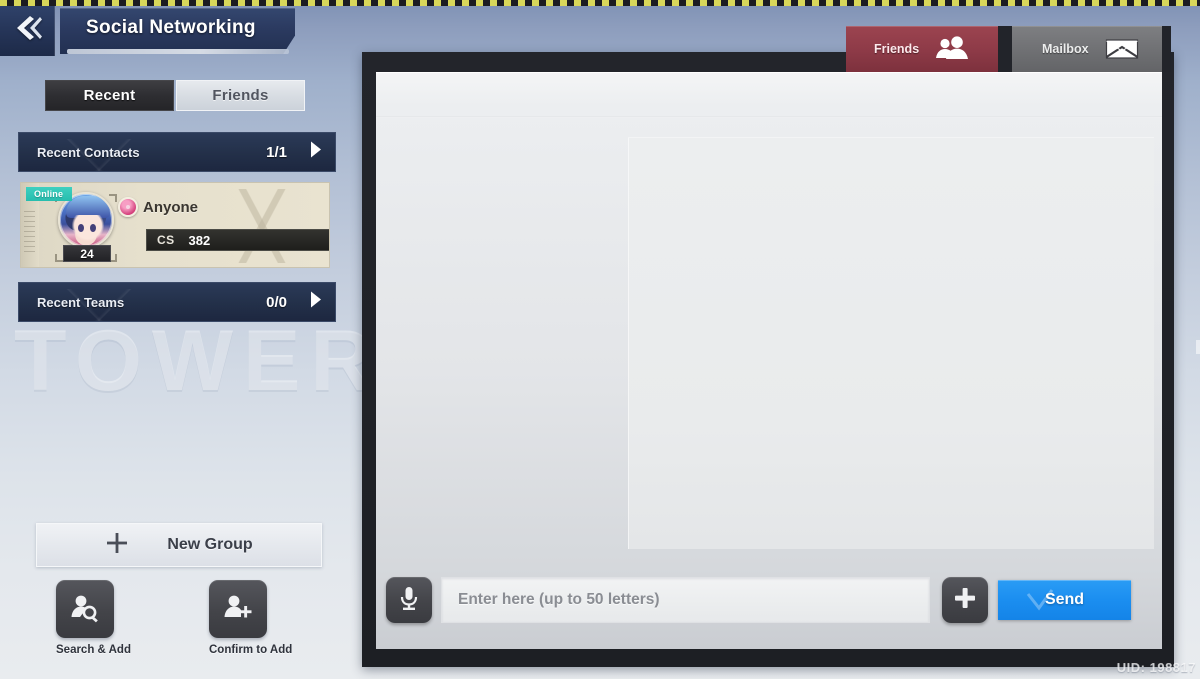  I want to click on tab-friends-label: Friends, so click(897, 49).